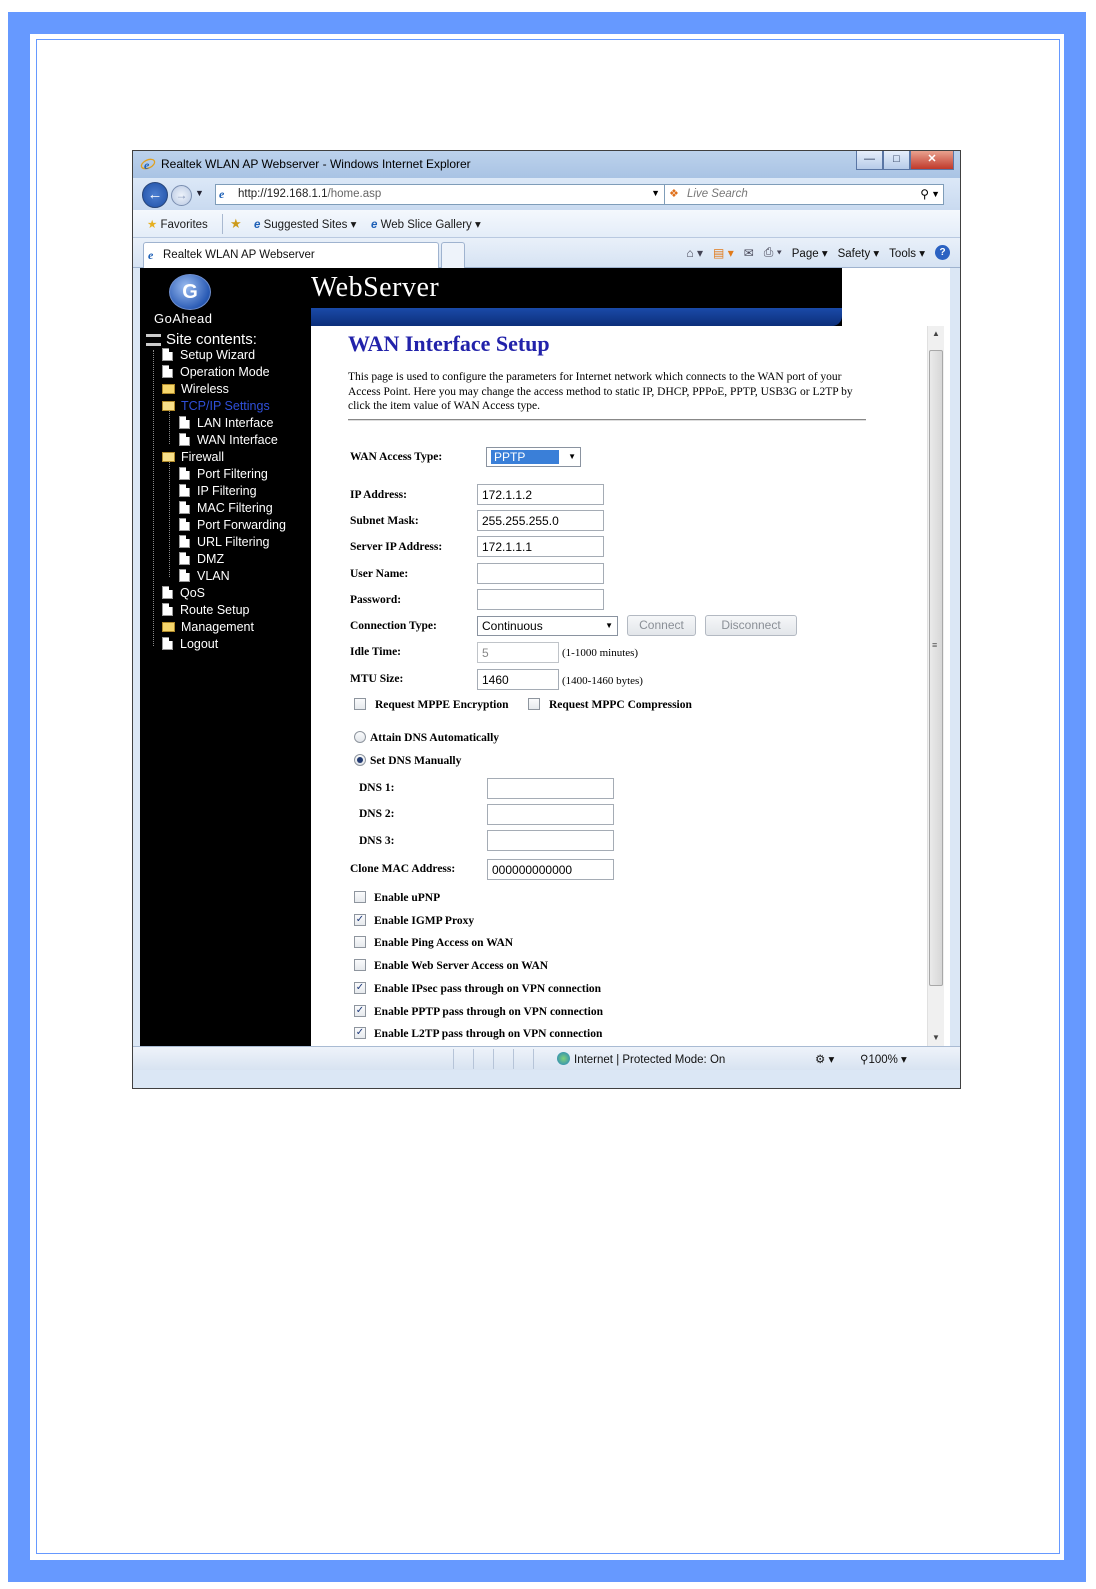 Image resolution: width=1096 pixels, height=1589 pixels. What do you see at coordinates (824, 1059) in the screenshot?
I see `protected-mode-icon: ⚙ ▾` at bounding box center [824, 1059].